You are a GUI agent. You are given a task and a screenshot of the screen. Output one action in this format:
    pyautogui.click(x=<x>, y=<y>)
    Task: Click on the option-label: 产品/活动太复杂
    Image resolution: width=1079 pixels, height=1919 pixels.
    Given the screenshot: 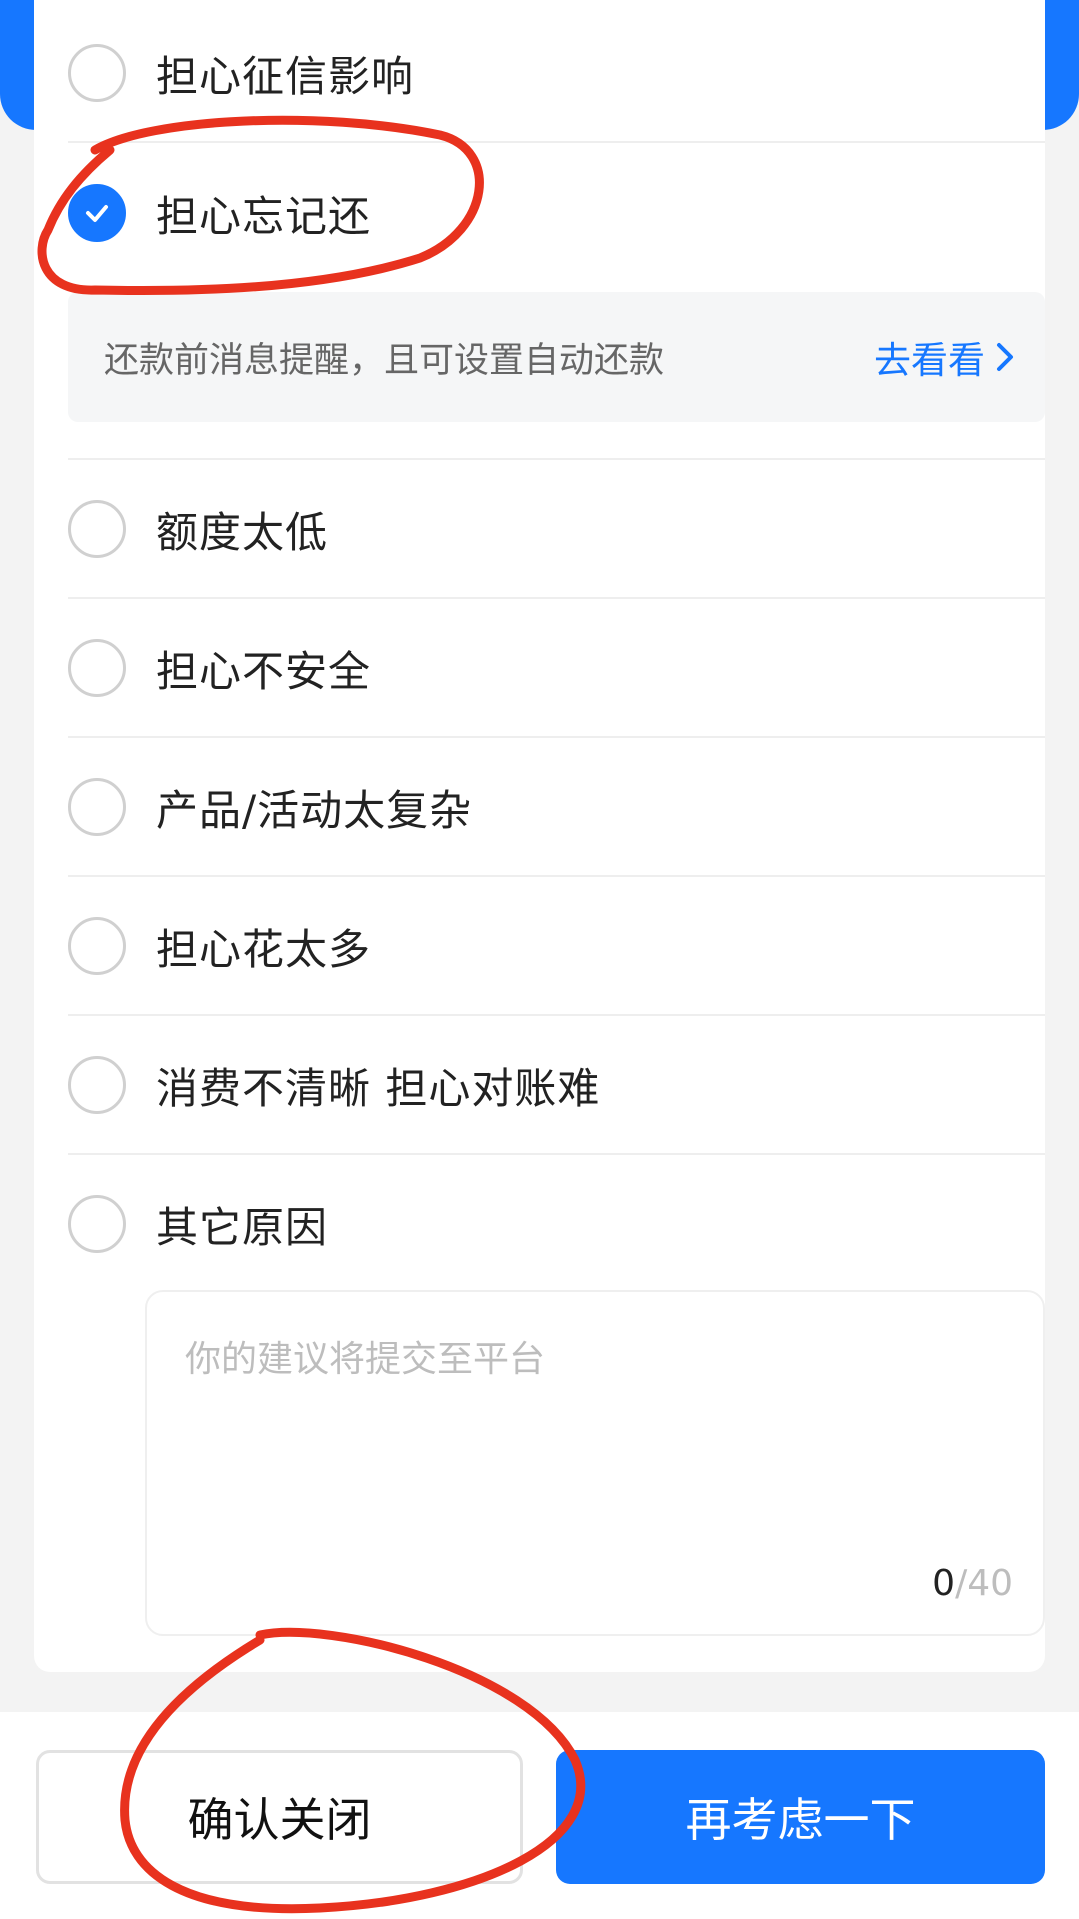 What is the action you would take?
    pyautogui.click(x=314, y=810)
    